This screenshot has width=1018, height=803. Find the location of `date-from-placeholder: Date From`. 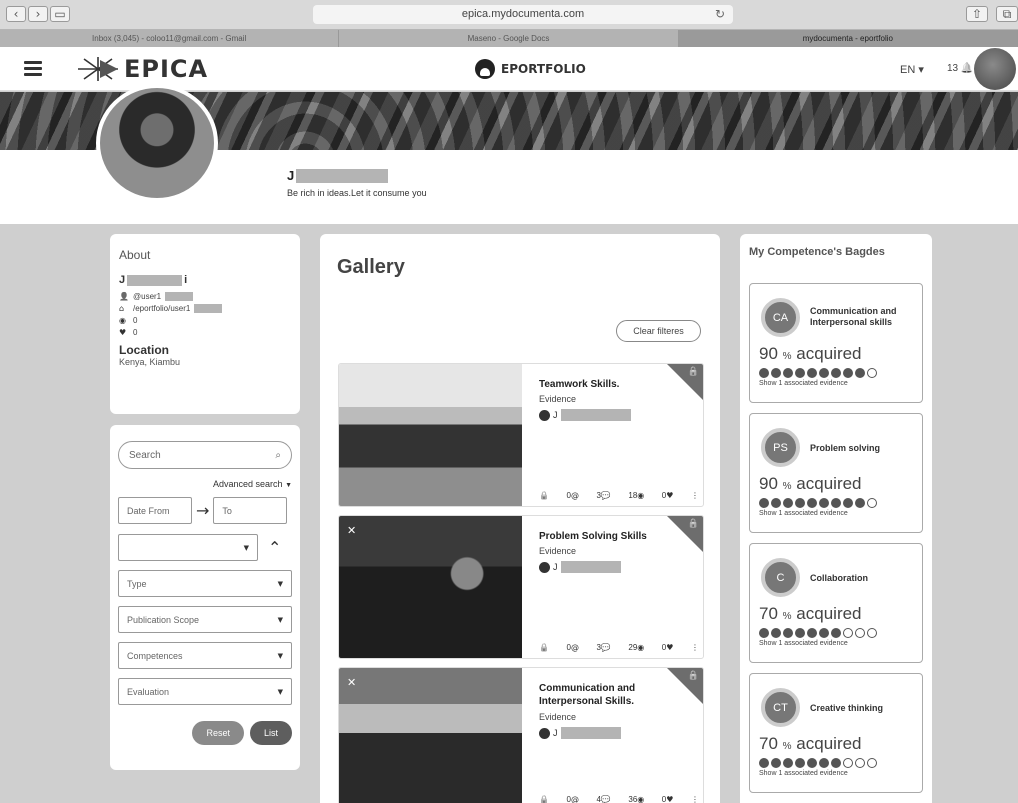

date-from-placeholder: Date From is located at coordinates (148, 510).